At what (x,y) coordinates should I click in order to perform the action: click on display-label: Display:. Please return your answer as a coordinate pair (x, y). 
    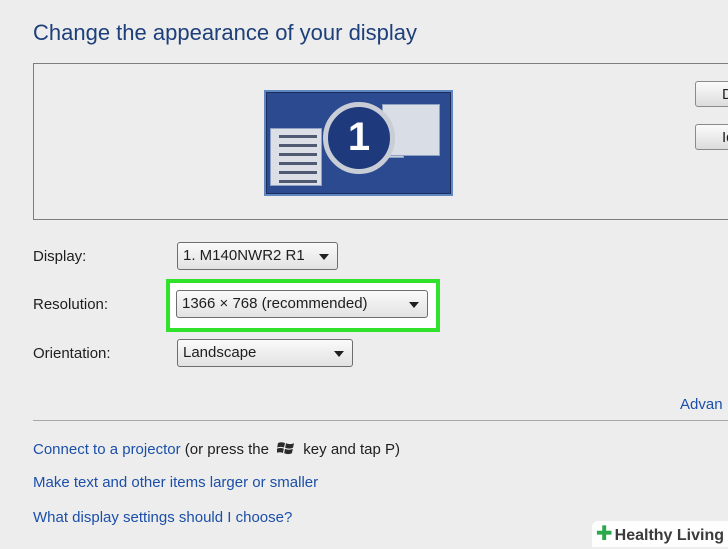
    Looking at the image, I should click on (60, 256).